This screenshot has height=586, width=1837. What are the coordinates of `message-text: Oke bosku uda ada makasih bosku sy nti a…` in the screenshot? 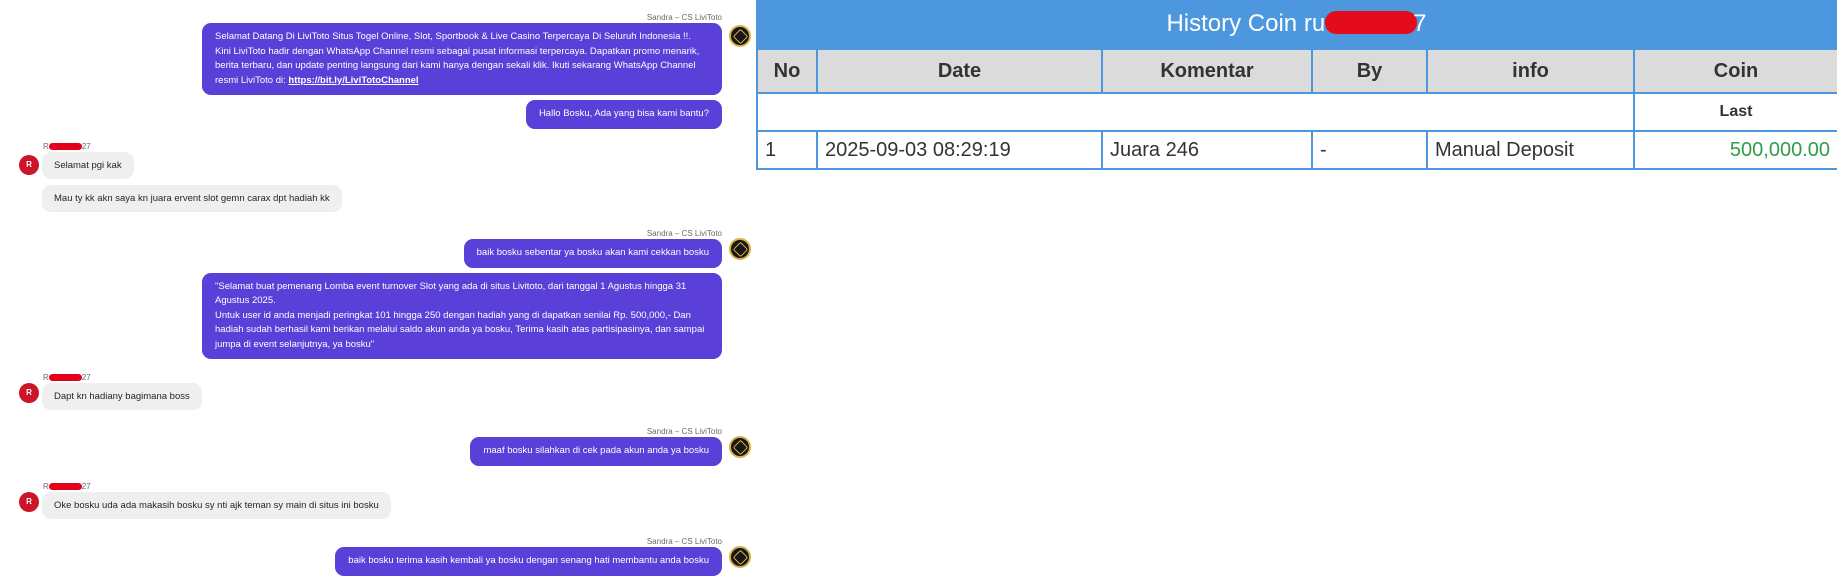 It's located at (216, 505).